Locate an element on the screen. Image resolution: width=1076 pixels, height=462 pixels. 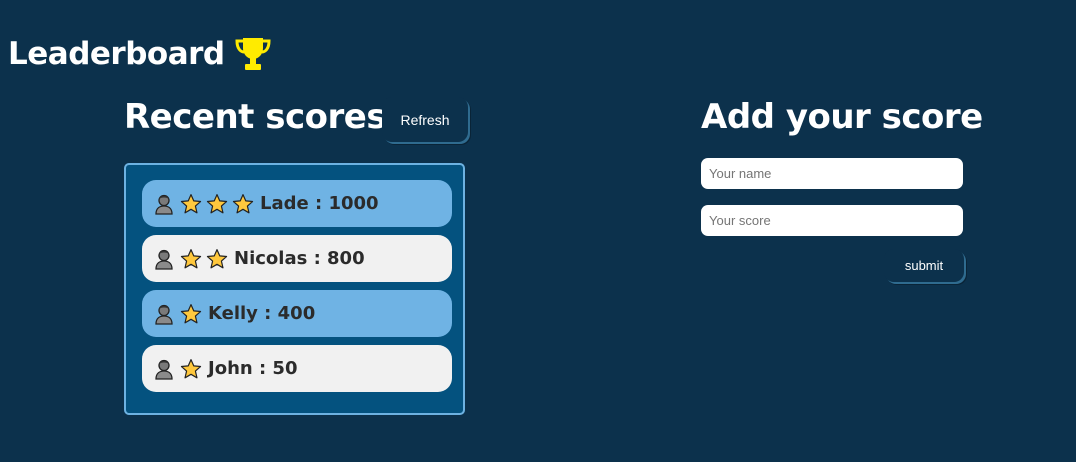
score-row: Lade : 1000 is located at coordinates (297, 203).